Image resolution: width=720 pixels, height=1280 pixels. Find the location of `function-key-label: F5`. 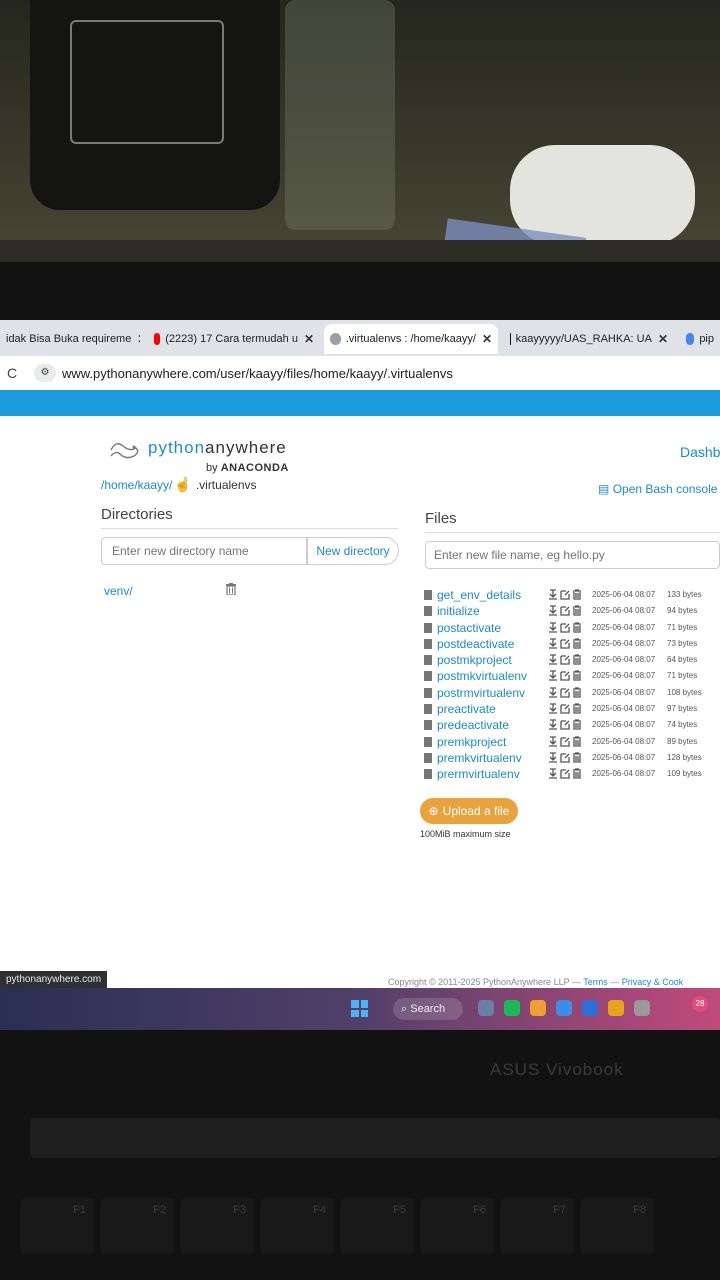

function-key-label: F5 is located at coordinates (399, 1210).